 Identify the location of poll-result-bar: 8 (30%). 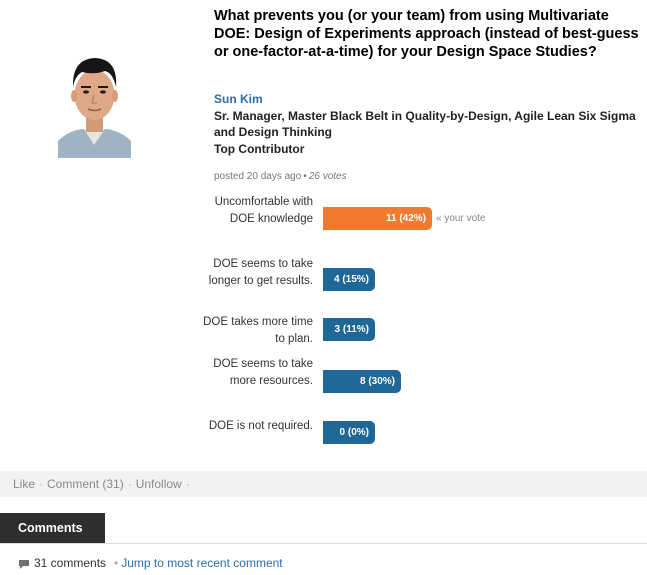
(362, 381).